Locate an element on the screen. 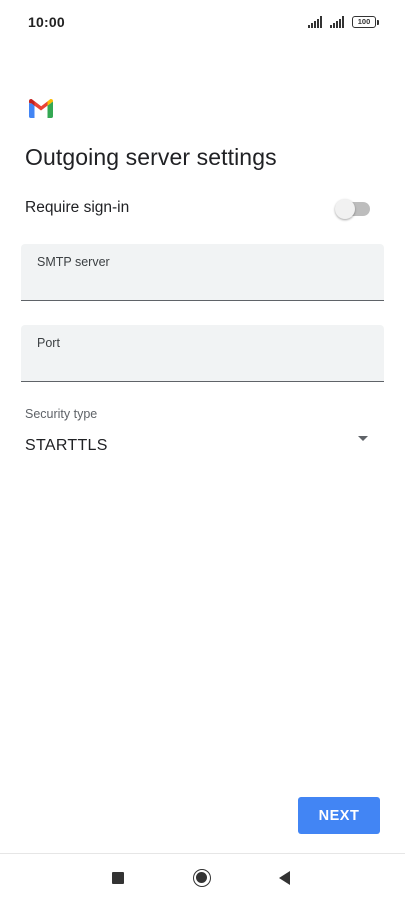 This screenshot has height=902, width=405. recents-icon is located at coordinates (118, 878).